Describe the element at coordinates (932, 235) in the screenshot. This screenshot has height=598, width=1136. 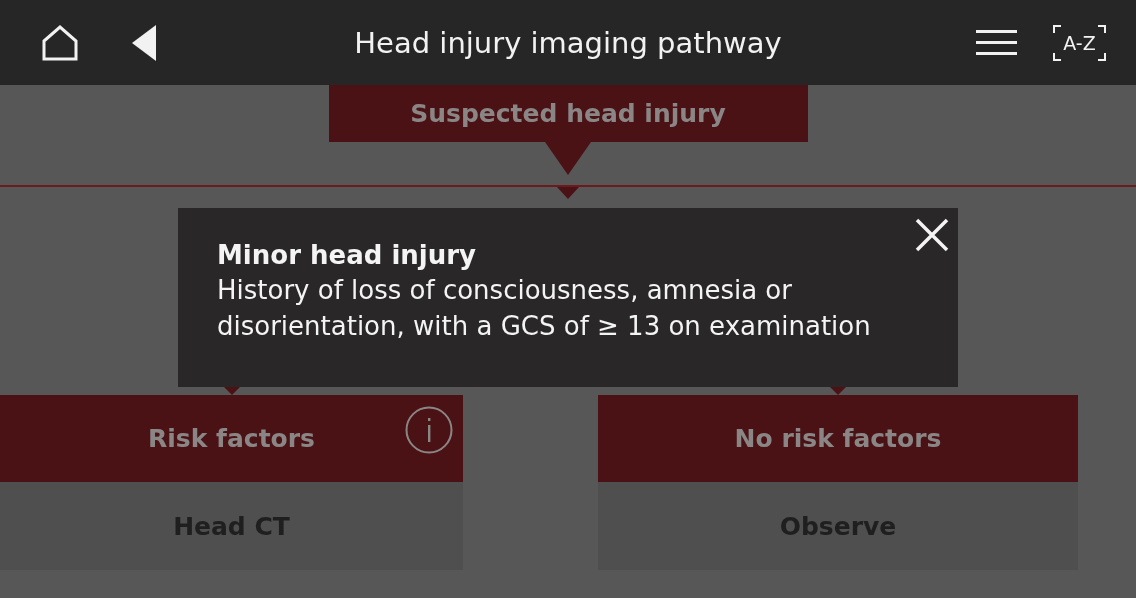
I see `close-icon` at that location.